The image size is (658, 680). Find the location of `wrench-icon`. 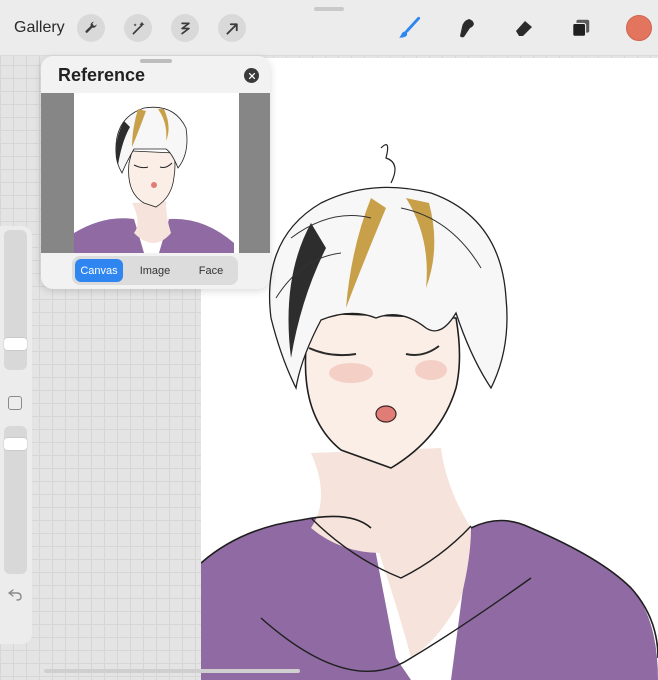

wrench-icon is located at coordinates (91, 28).